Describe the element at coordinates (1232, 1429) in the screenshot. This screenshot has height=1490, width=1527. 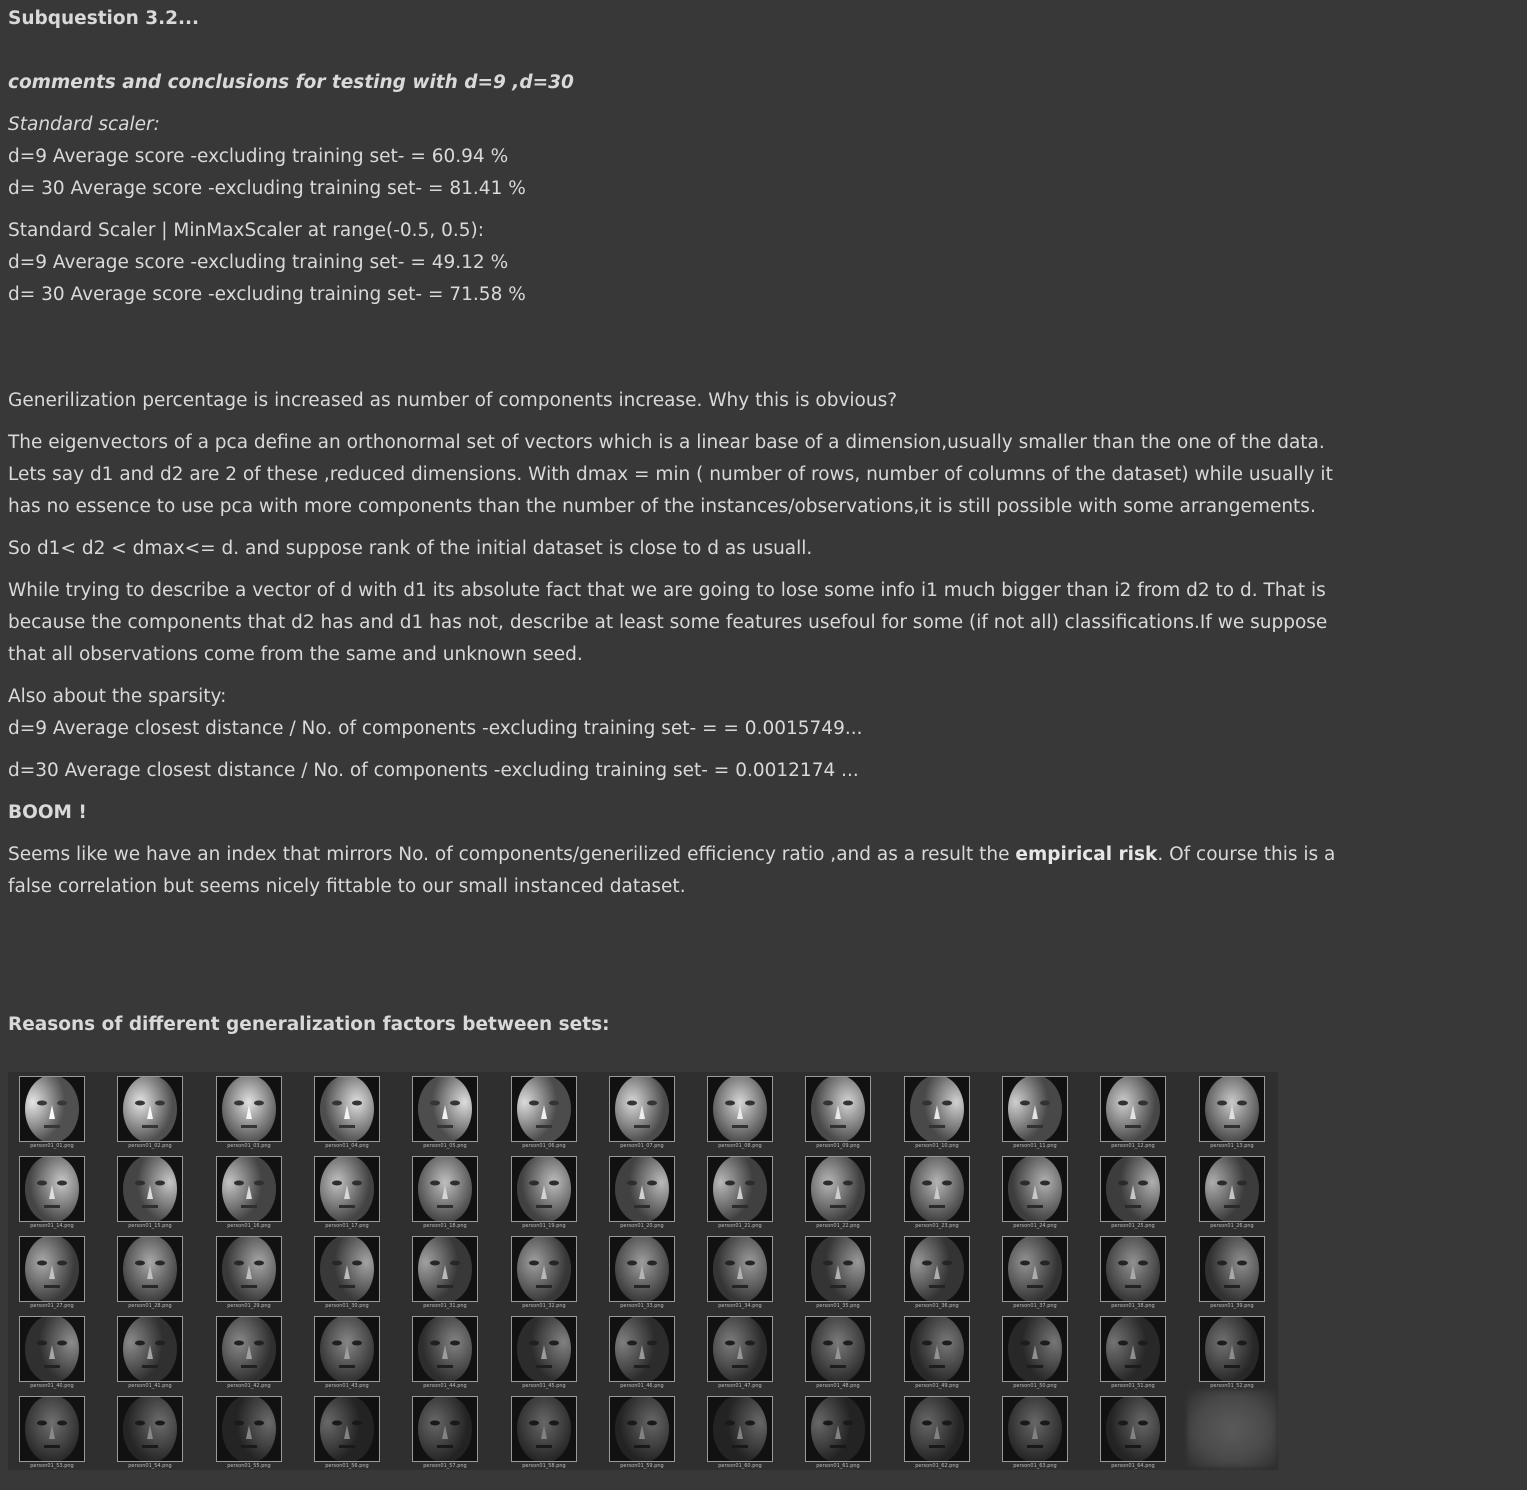
I see `blurred-placeholder-image` at that location.